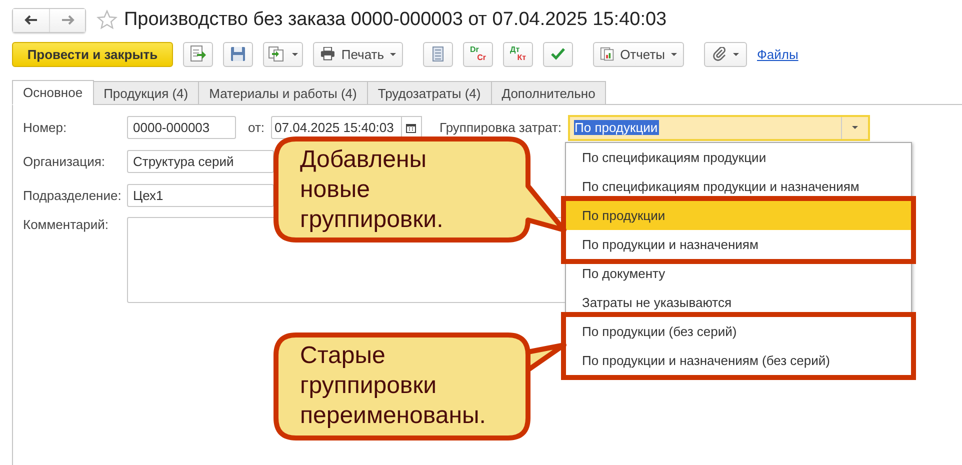  I want to click on tab: Материалы и работы (4), so click(283, 93).